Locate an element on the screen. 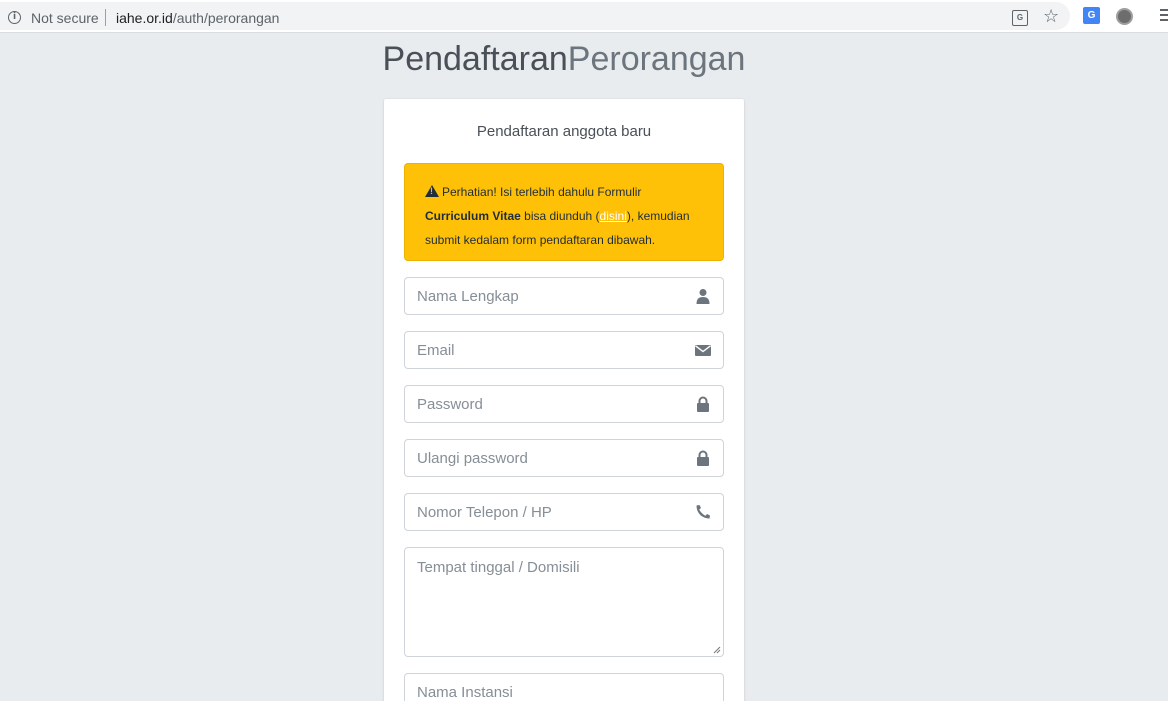  alert-line-3: submit kedalam form pendaftaran dibawah. is located at coordinates (540, 240).